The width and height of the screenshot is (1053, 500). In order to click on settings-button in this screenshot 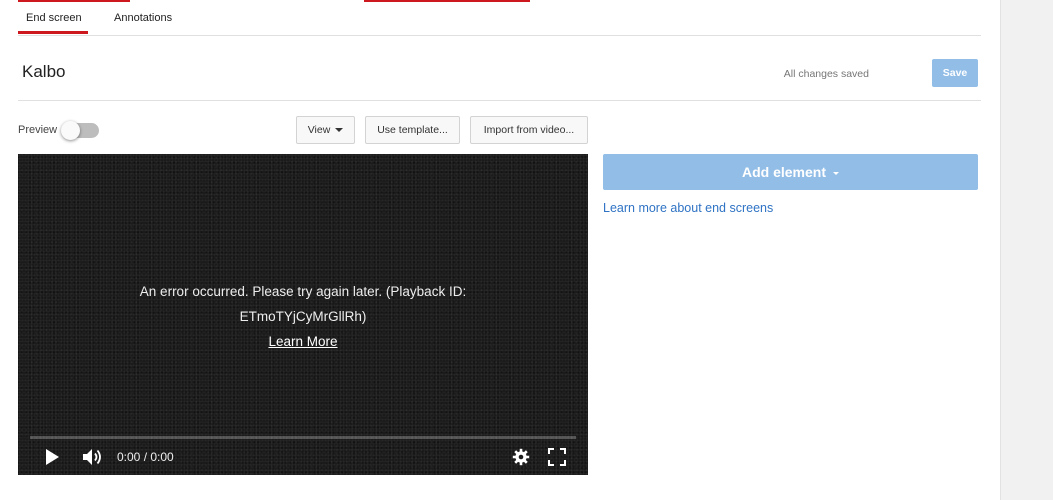, I will do `click(521, 457)`.